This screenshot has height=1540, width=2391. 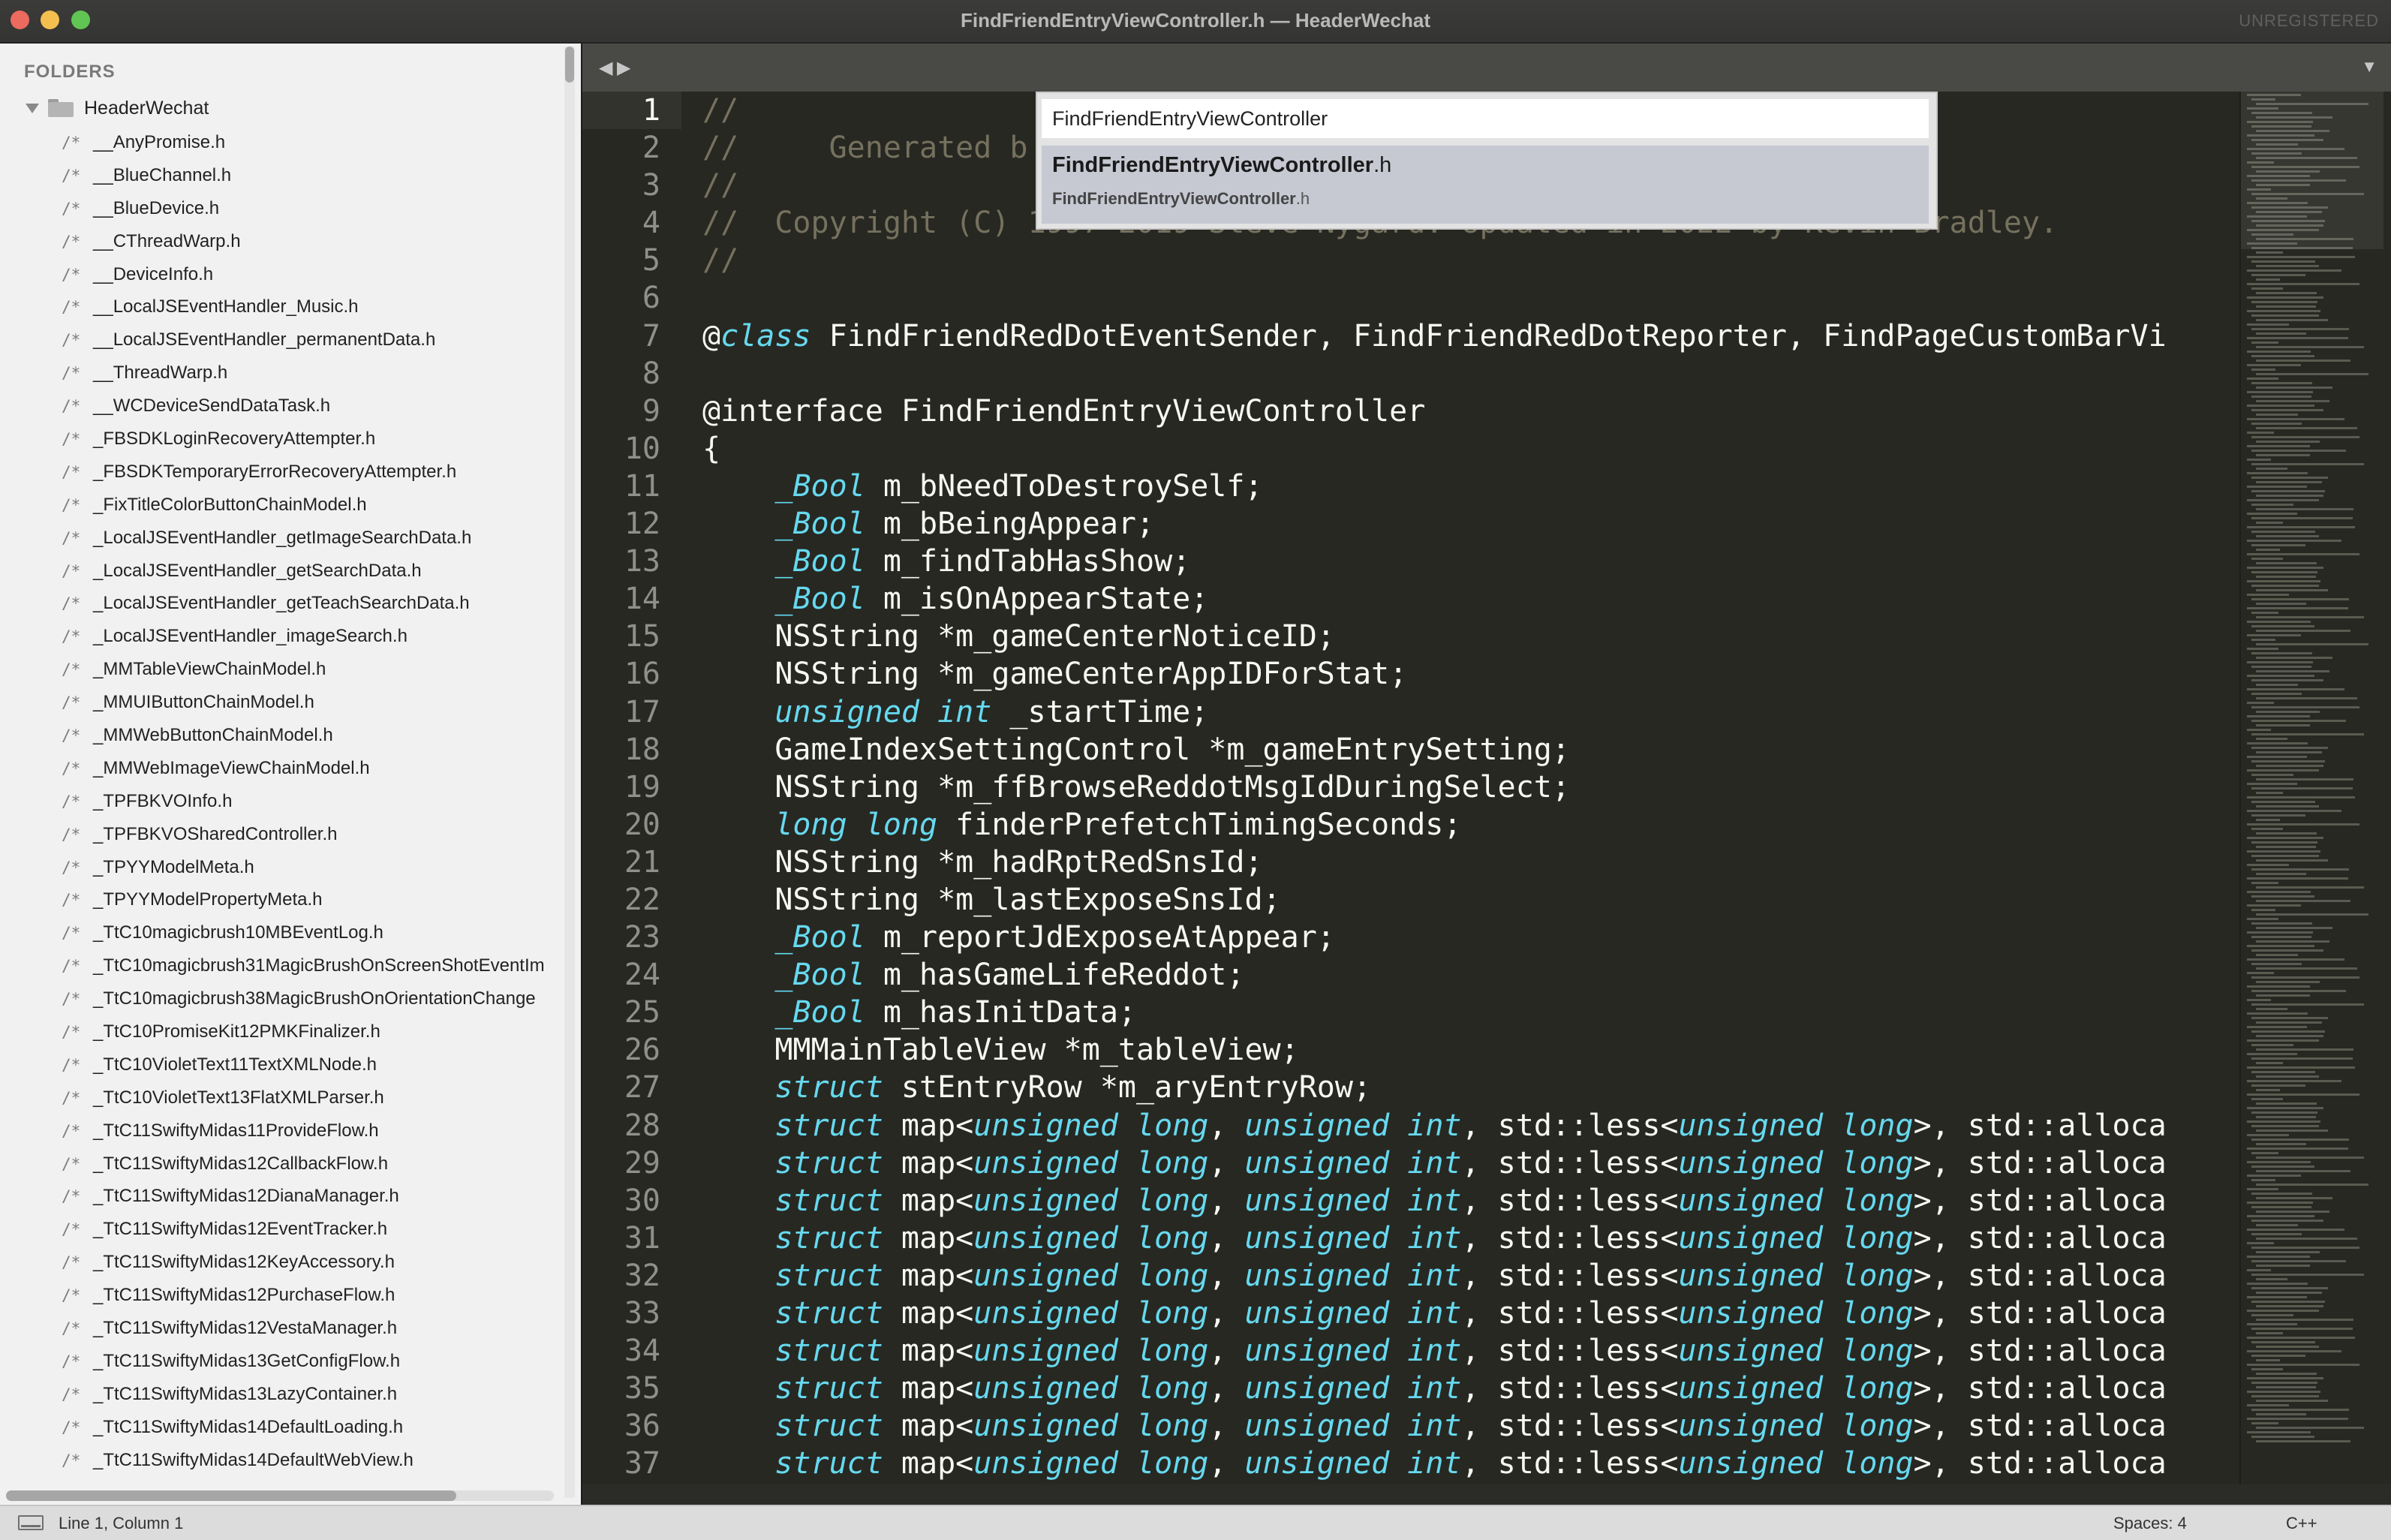 I want to click on code-token: NSString *m_lastExposeSnsId;, so click(x=991, y=900).